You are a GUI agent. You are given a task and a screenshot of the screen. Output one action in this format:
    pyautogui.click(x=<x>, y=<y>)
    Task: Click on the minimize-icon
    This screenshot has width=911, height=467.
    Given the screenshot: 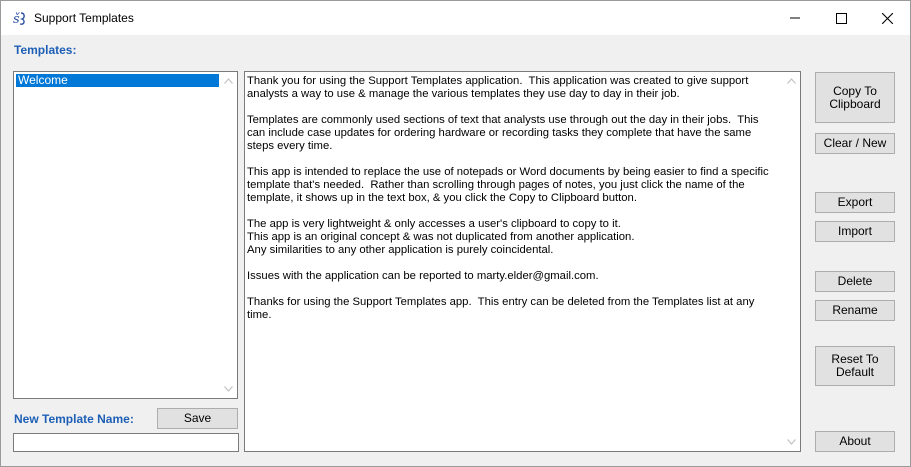 What is the action you would take?
    pyautogui.click(x=795, y=18)
    